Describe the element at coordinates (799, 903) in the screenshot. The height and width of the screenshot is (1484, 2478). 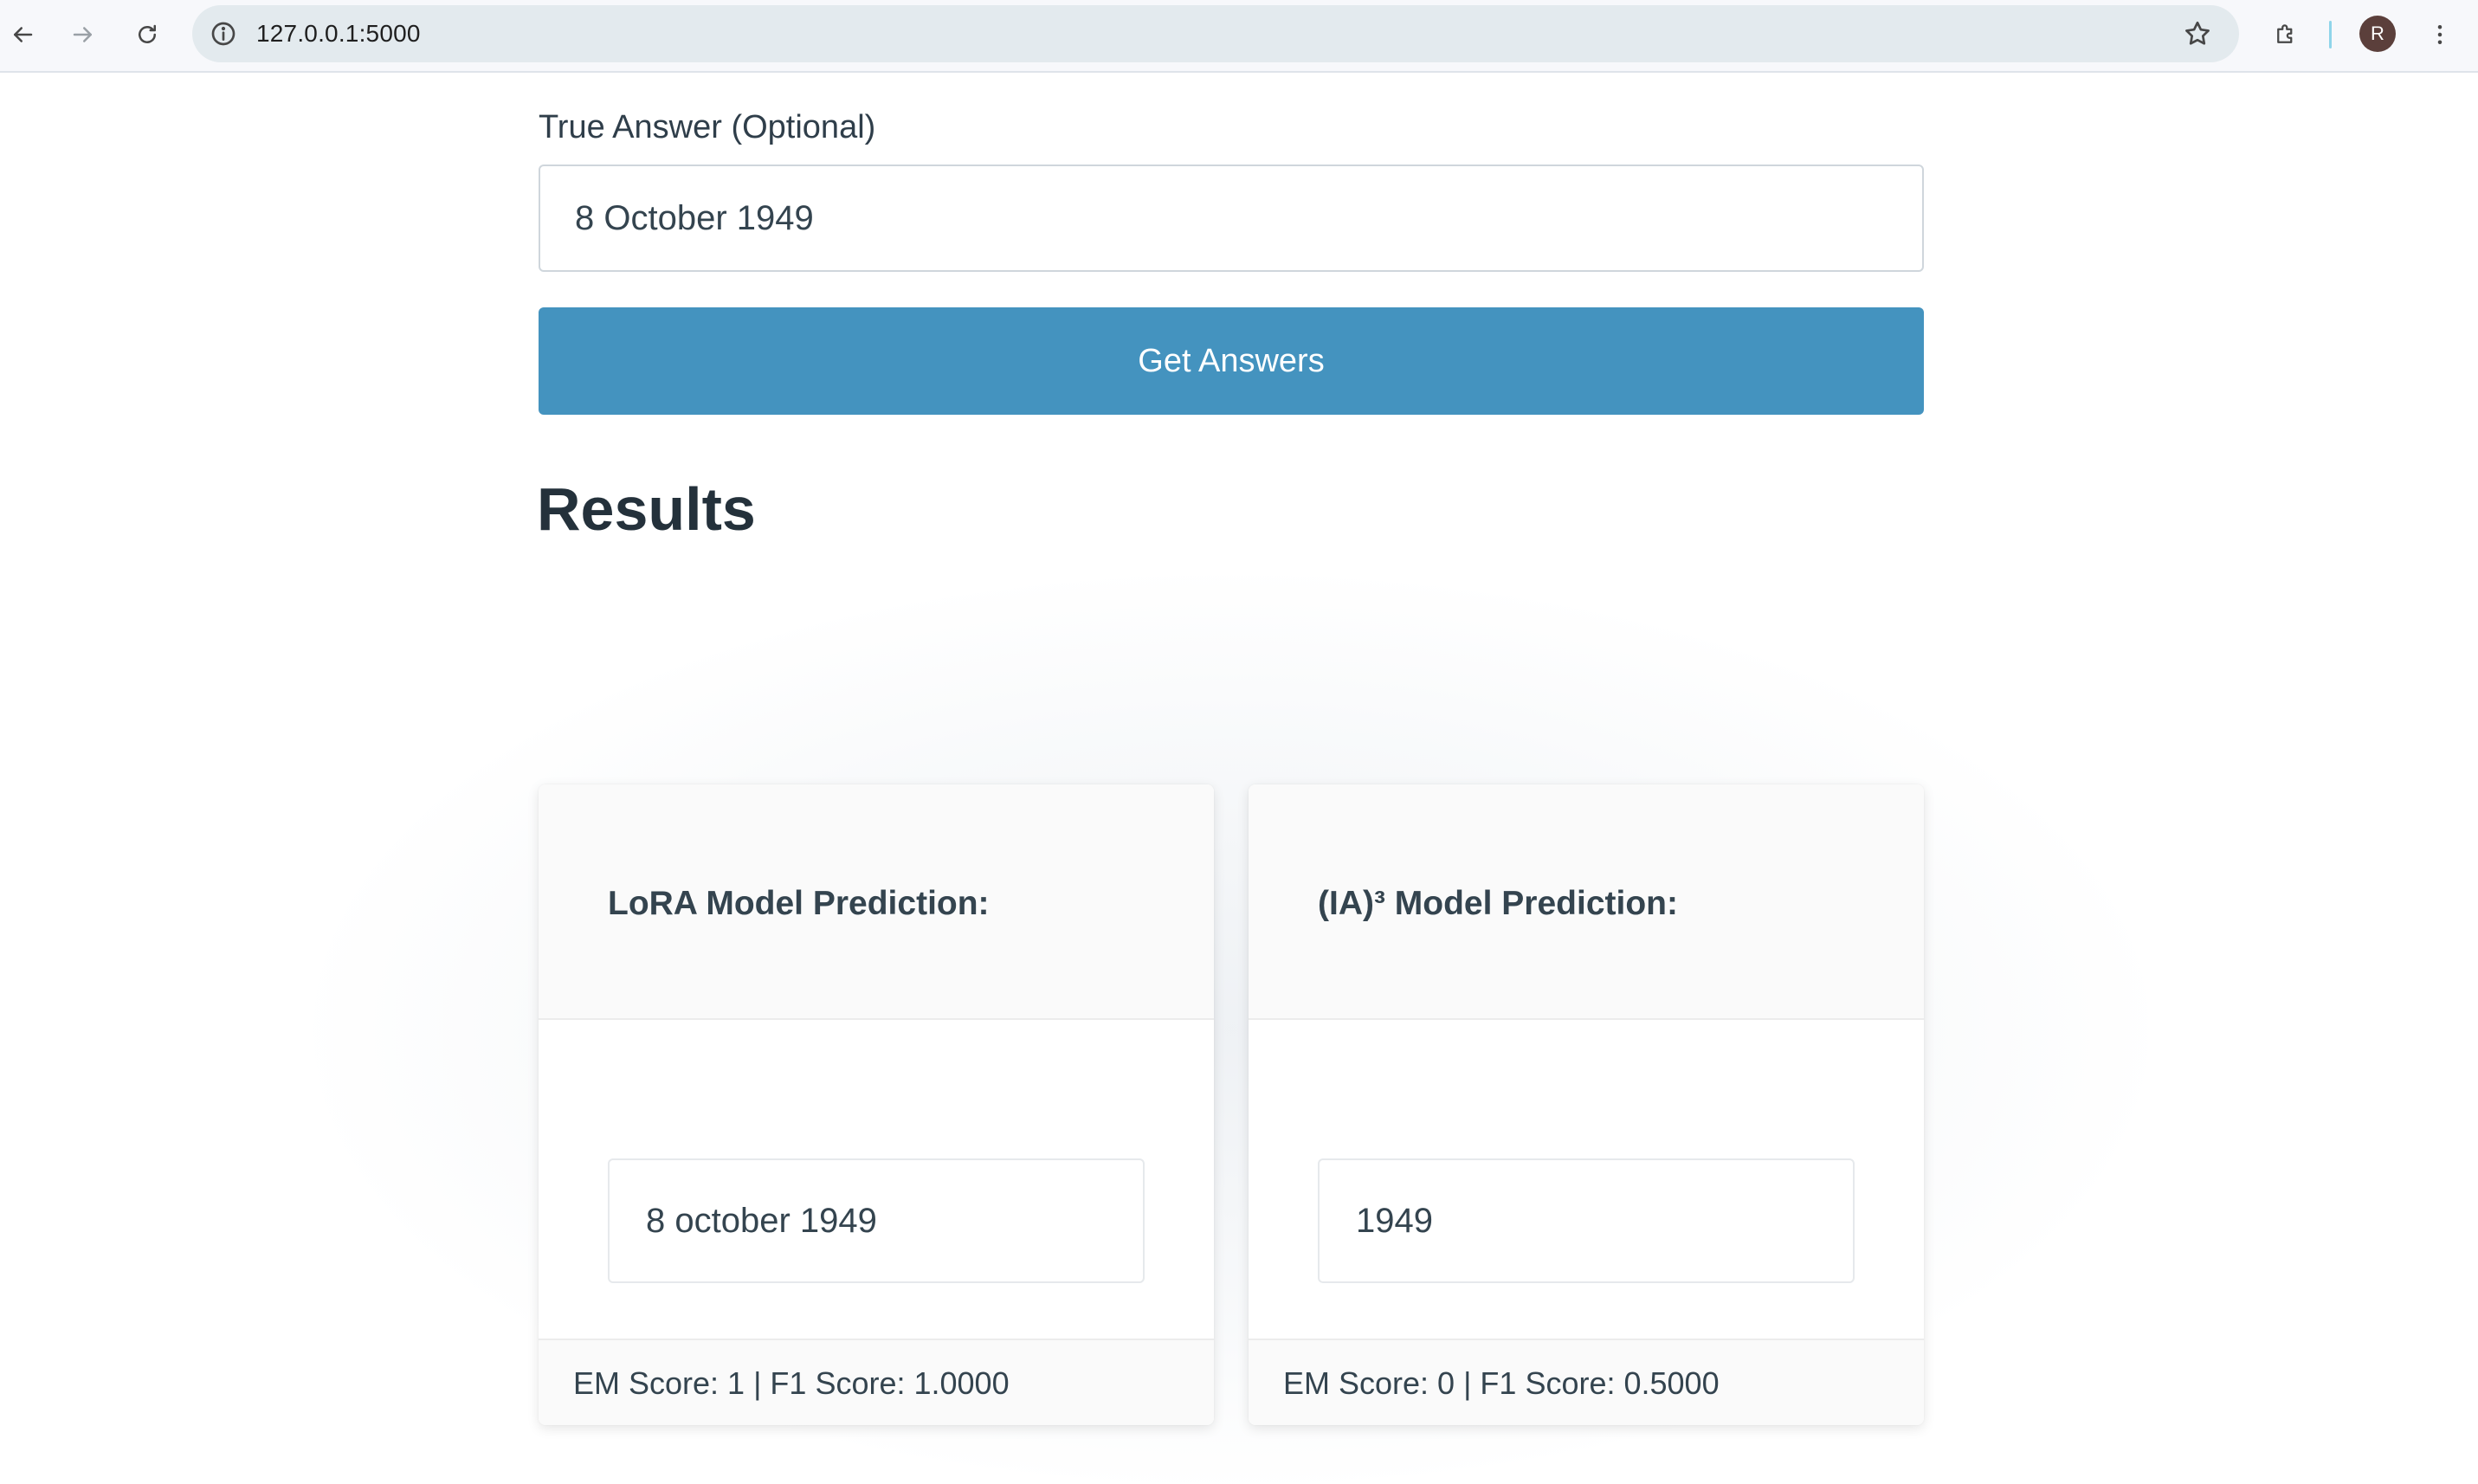
I see `card-title: LoRA Model Prediction:` at that location.